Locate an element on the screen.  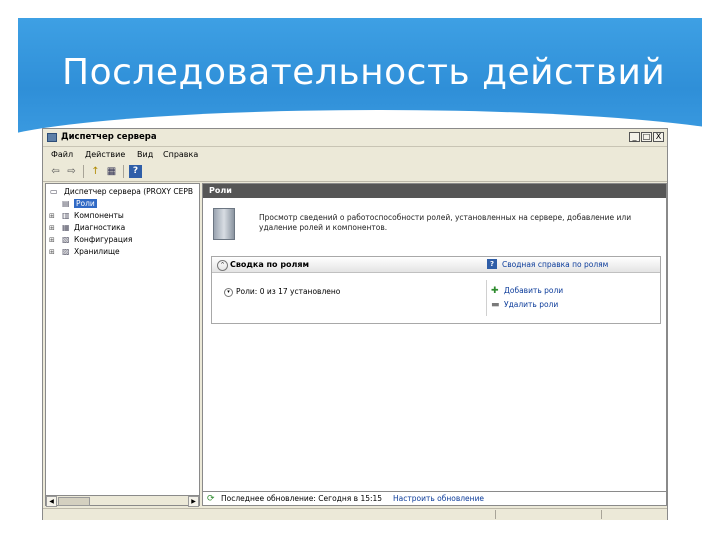
roles-status: ▾ Роли: 0 из 17 установлено is located at coordinates (282, 292).